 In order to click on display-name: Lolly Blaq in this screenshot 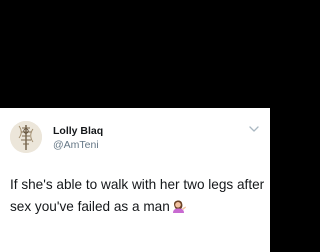, I will do `click(78, 131)`.